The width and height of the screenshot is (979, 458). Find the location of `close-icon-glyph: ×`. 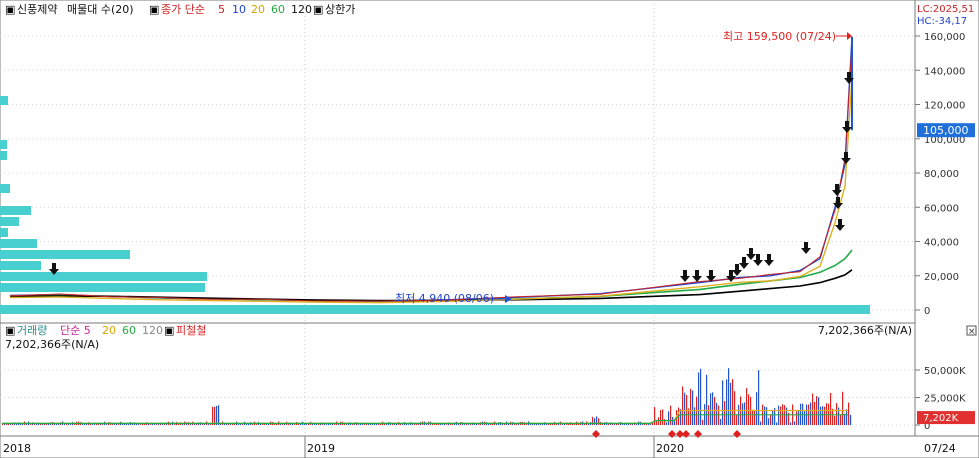

close-icon-glyph: × is located at coordinates (972, 332).